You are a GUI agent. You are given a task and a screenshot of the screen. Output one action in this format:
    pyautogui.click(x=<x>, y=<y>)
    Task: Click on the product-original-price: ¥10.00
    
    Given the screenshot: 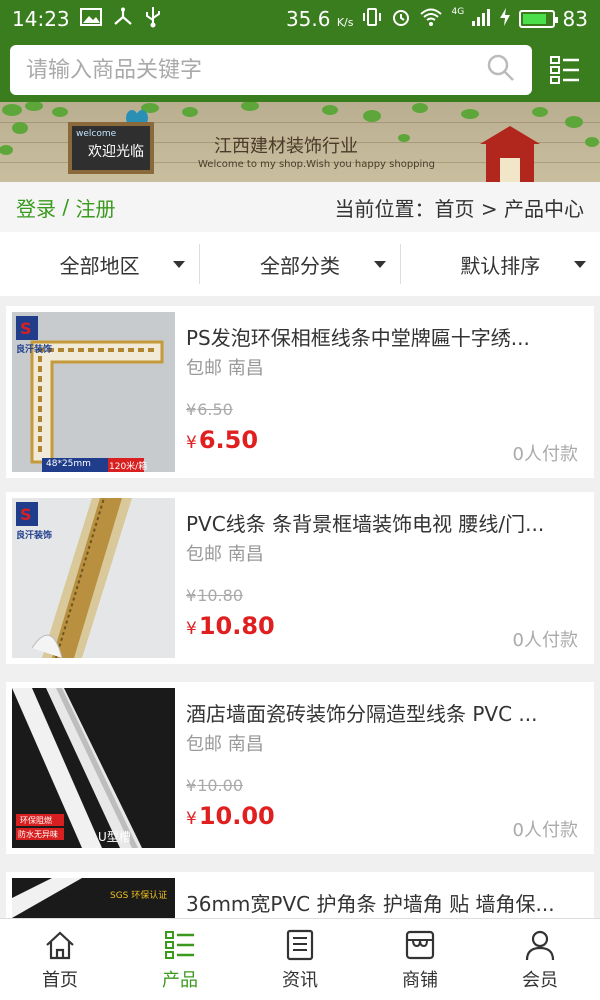 What is the action you would take?
    pyautogui.click(x=214, y=785)
    